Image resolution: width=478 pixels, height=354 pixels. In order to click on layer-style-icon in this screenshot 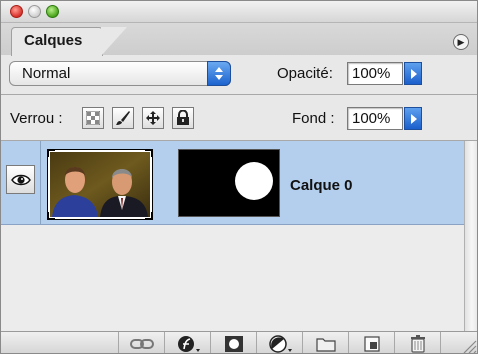, I will do `click(188, 344)`.